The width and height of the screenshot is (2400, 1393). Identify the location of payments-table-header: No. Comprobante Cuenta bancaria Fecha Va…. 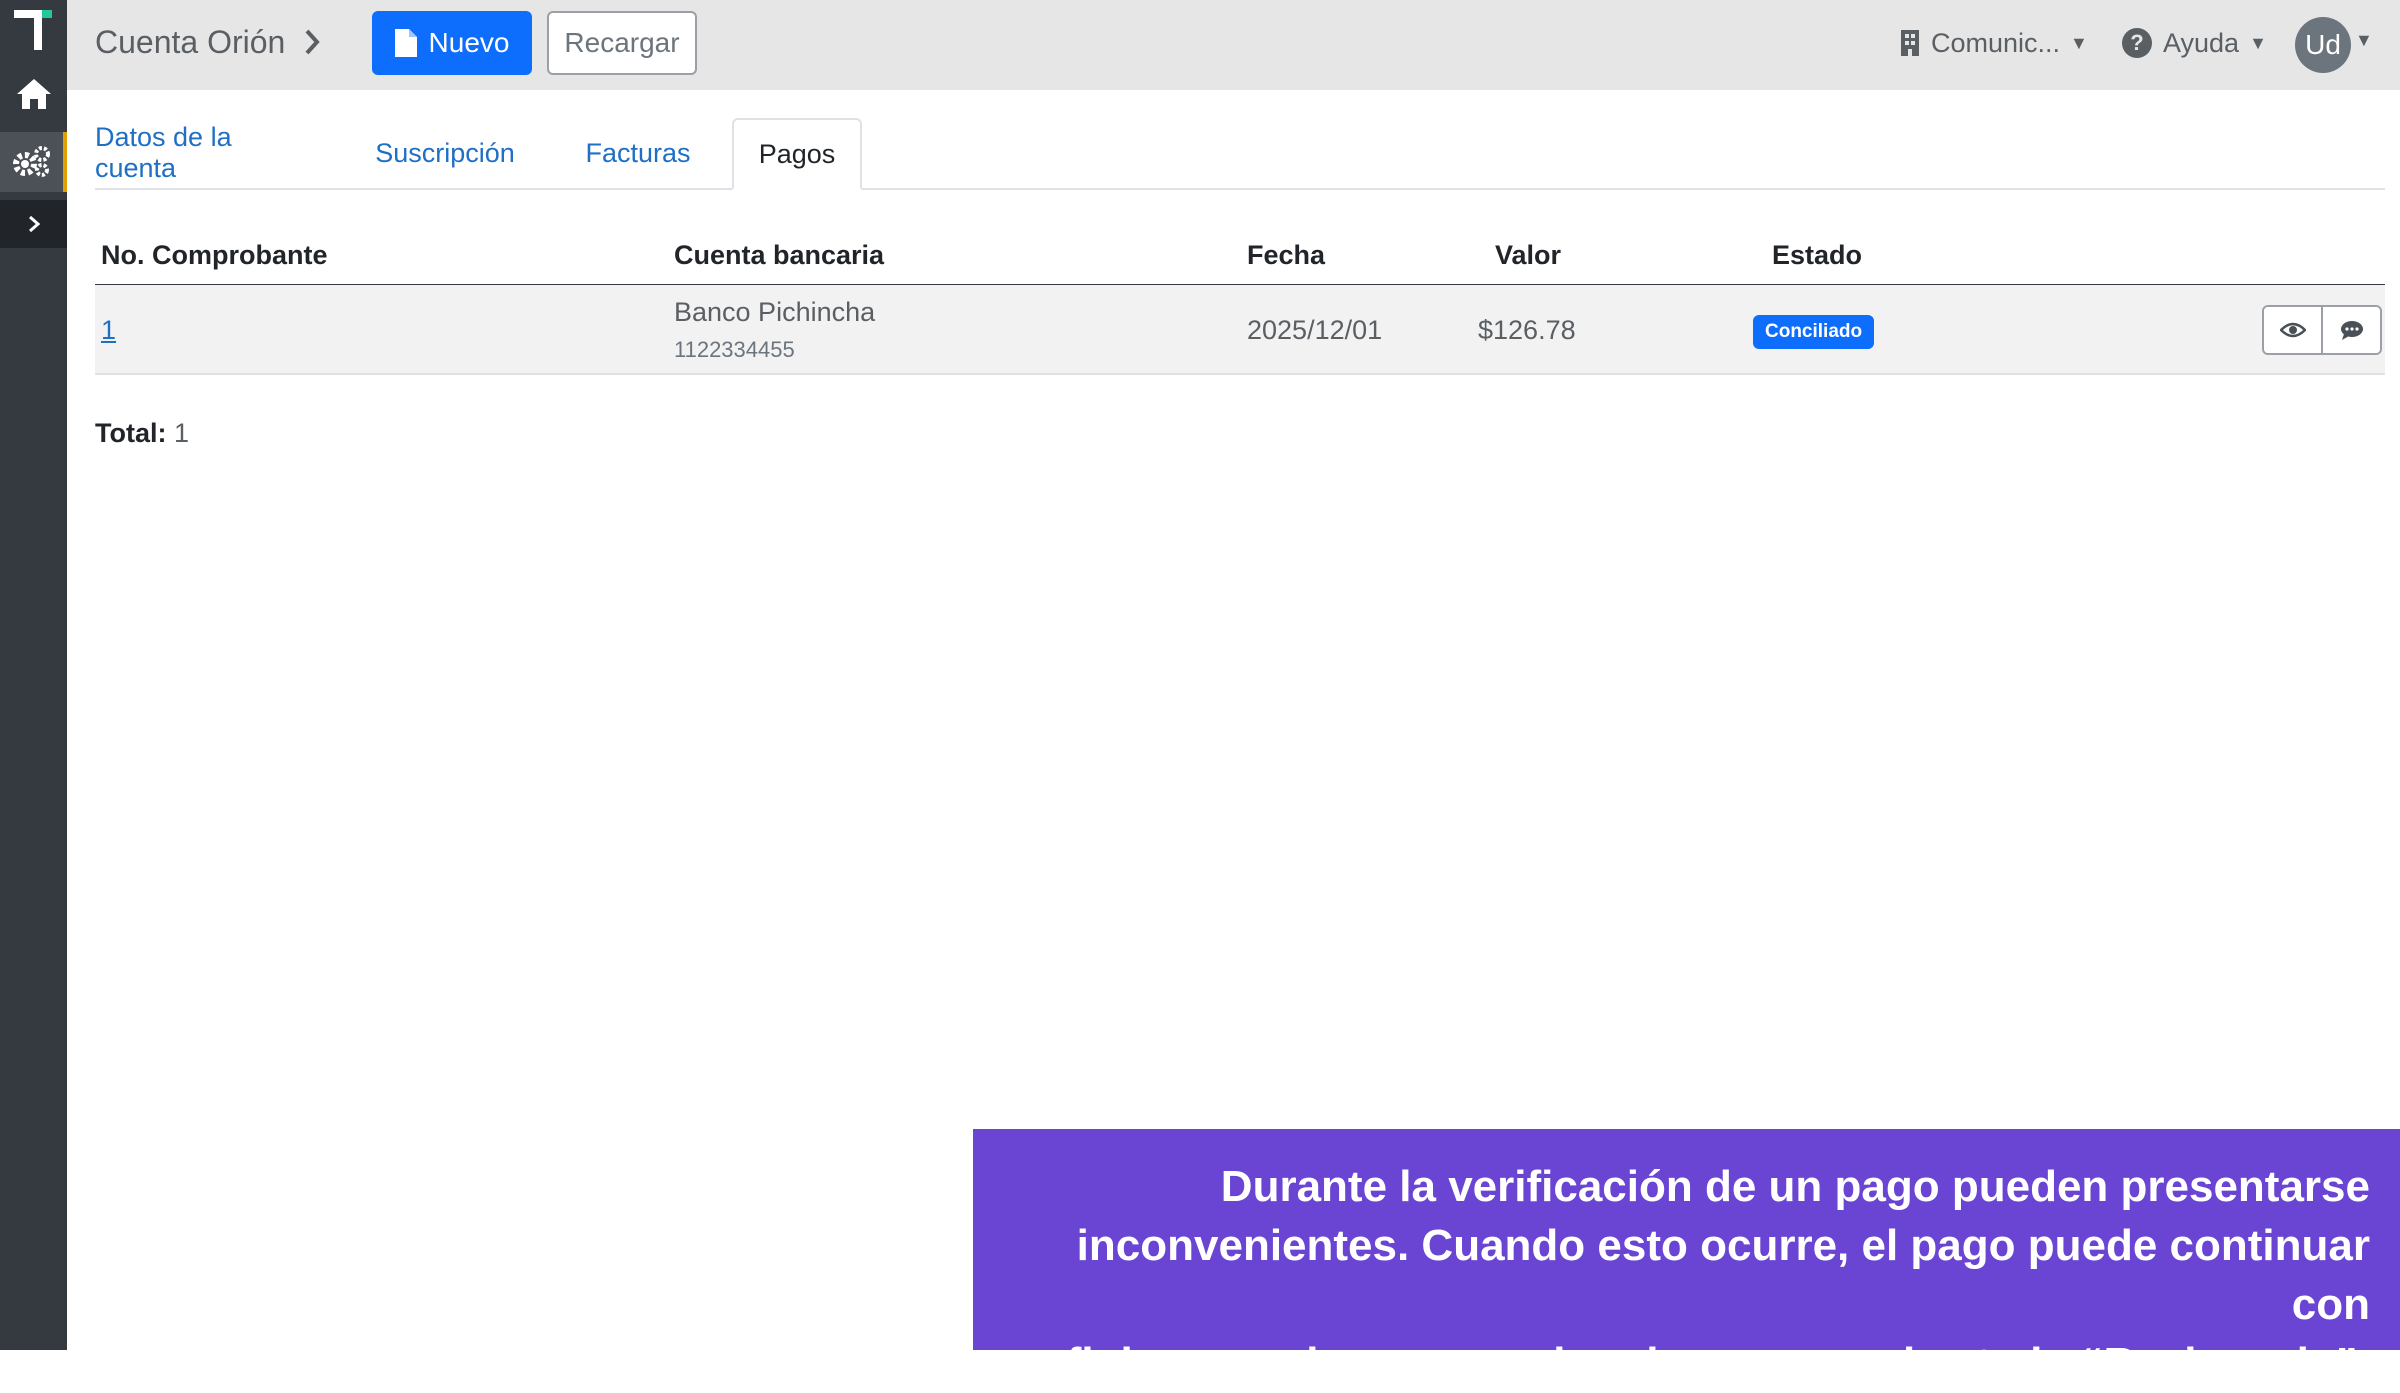
(1240, 259).